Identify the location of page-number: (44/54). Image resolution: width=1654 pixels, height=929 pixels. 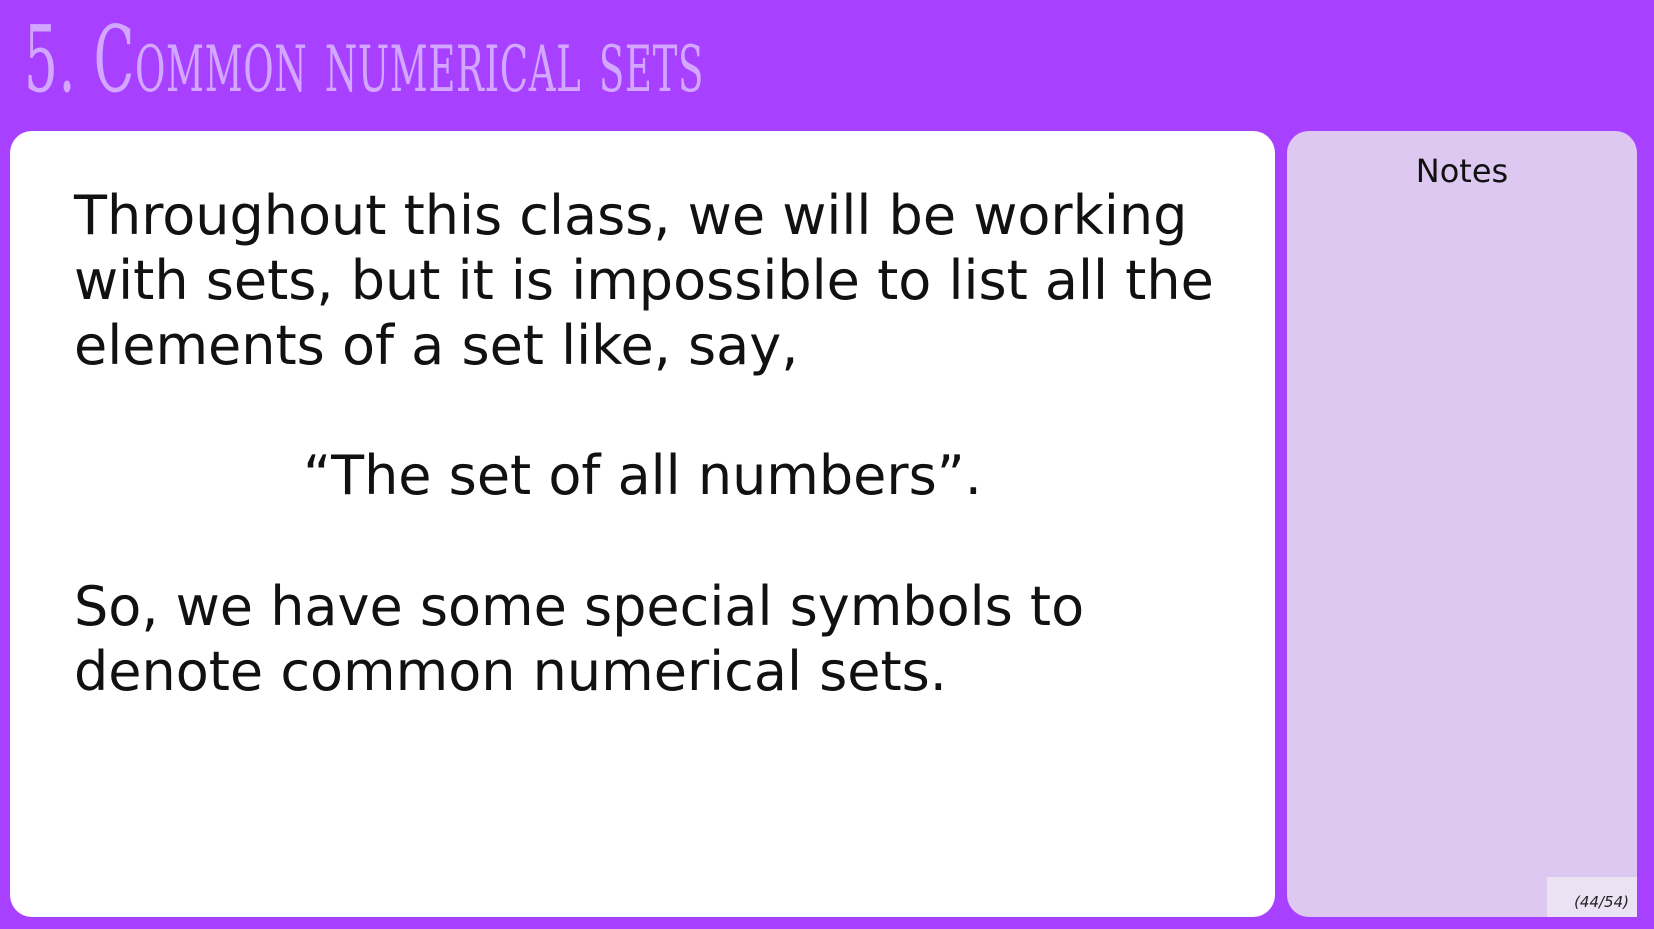
(1601, 902).